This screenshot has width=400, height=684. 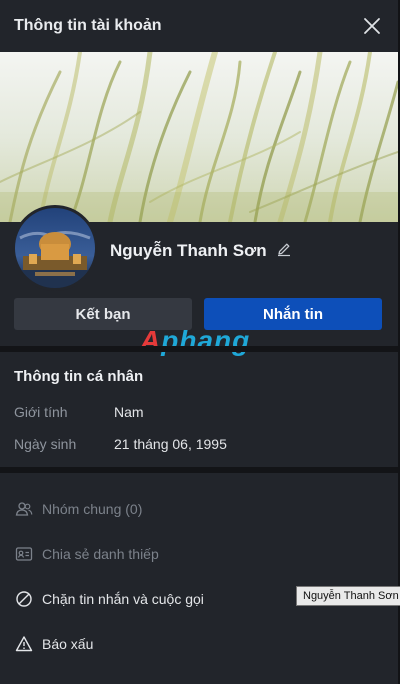 I want to click on profile-name: Nguyễn Thanh Sơn, so click(x=188, y=250).